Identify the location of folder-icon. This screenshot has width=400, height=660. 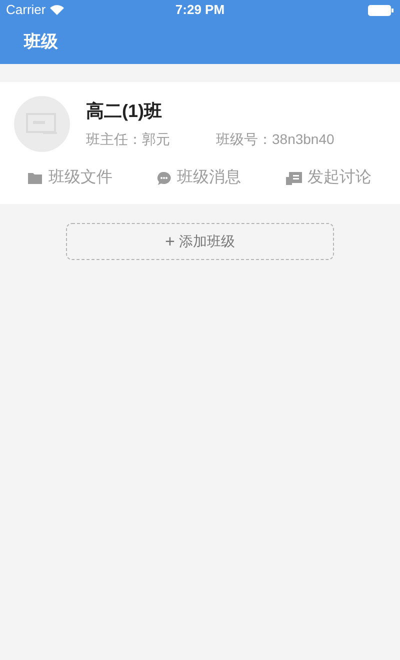
(35, 178).